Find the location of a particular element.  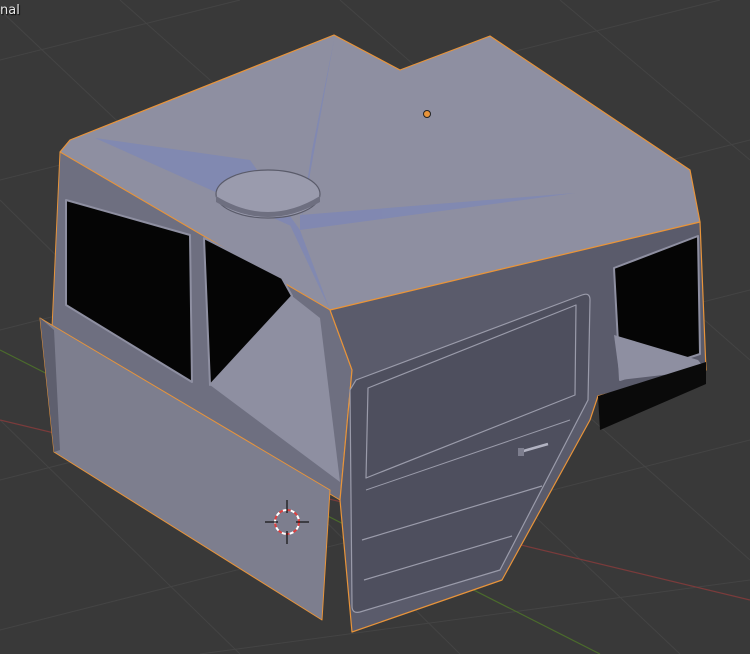

shading-mode-label: nal is located at coordinates (10, 10).